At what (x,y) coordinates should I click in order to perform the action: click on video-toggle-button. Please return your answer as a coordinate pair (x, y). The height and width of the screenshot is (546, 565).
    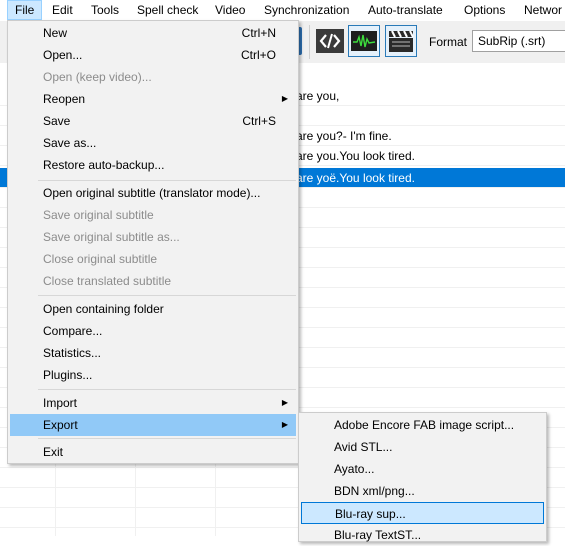
    Looking at the image, I should click on (401, 41).